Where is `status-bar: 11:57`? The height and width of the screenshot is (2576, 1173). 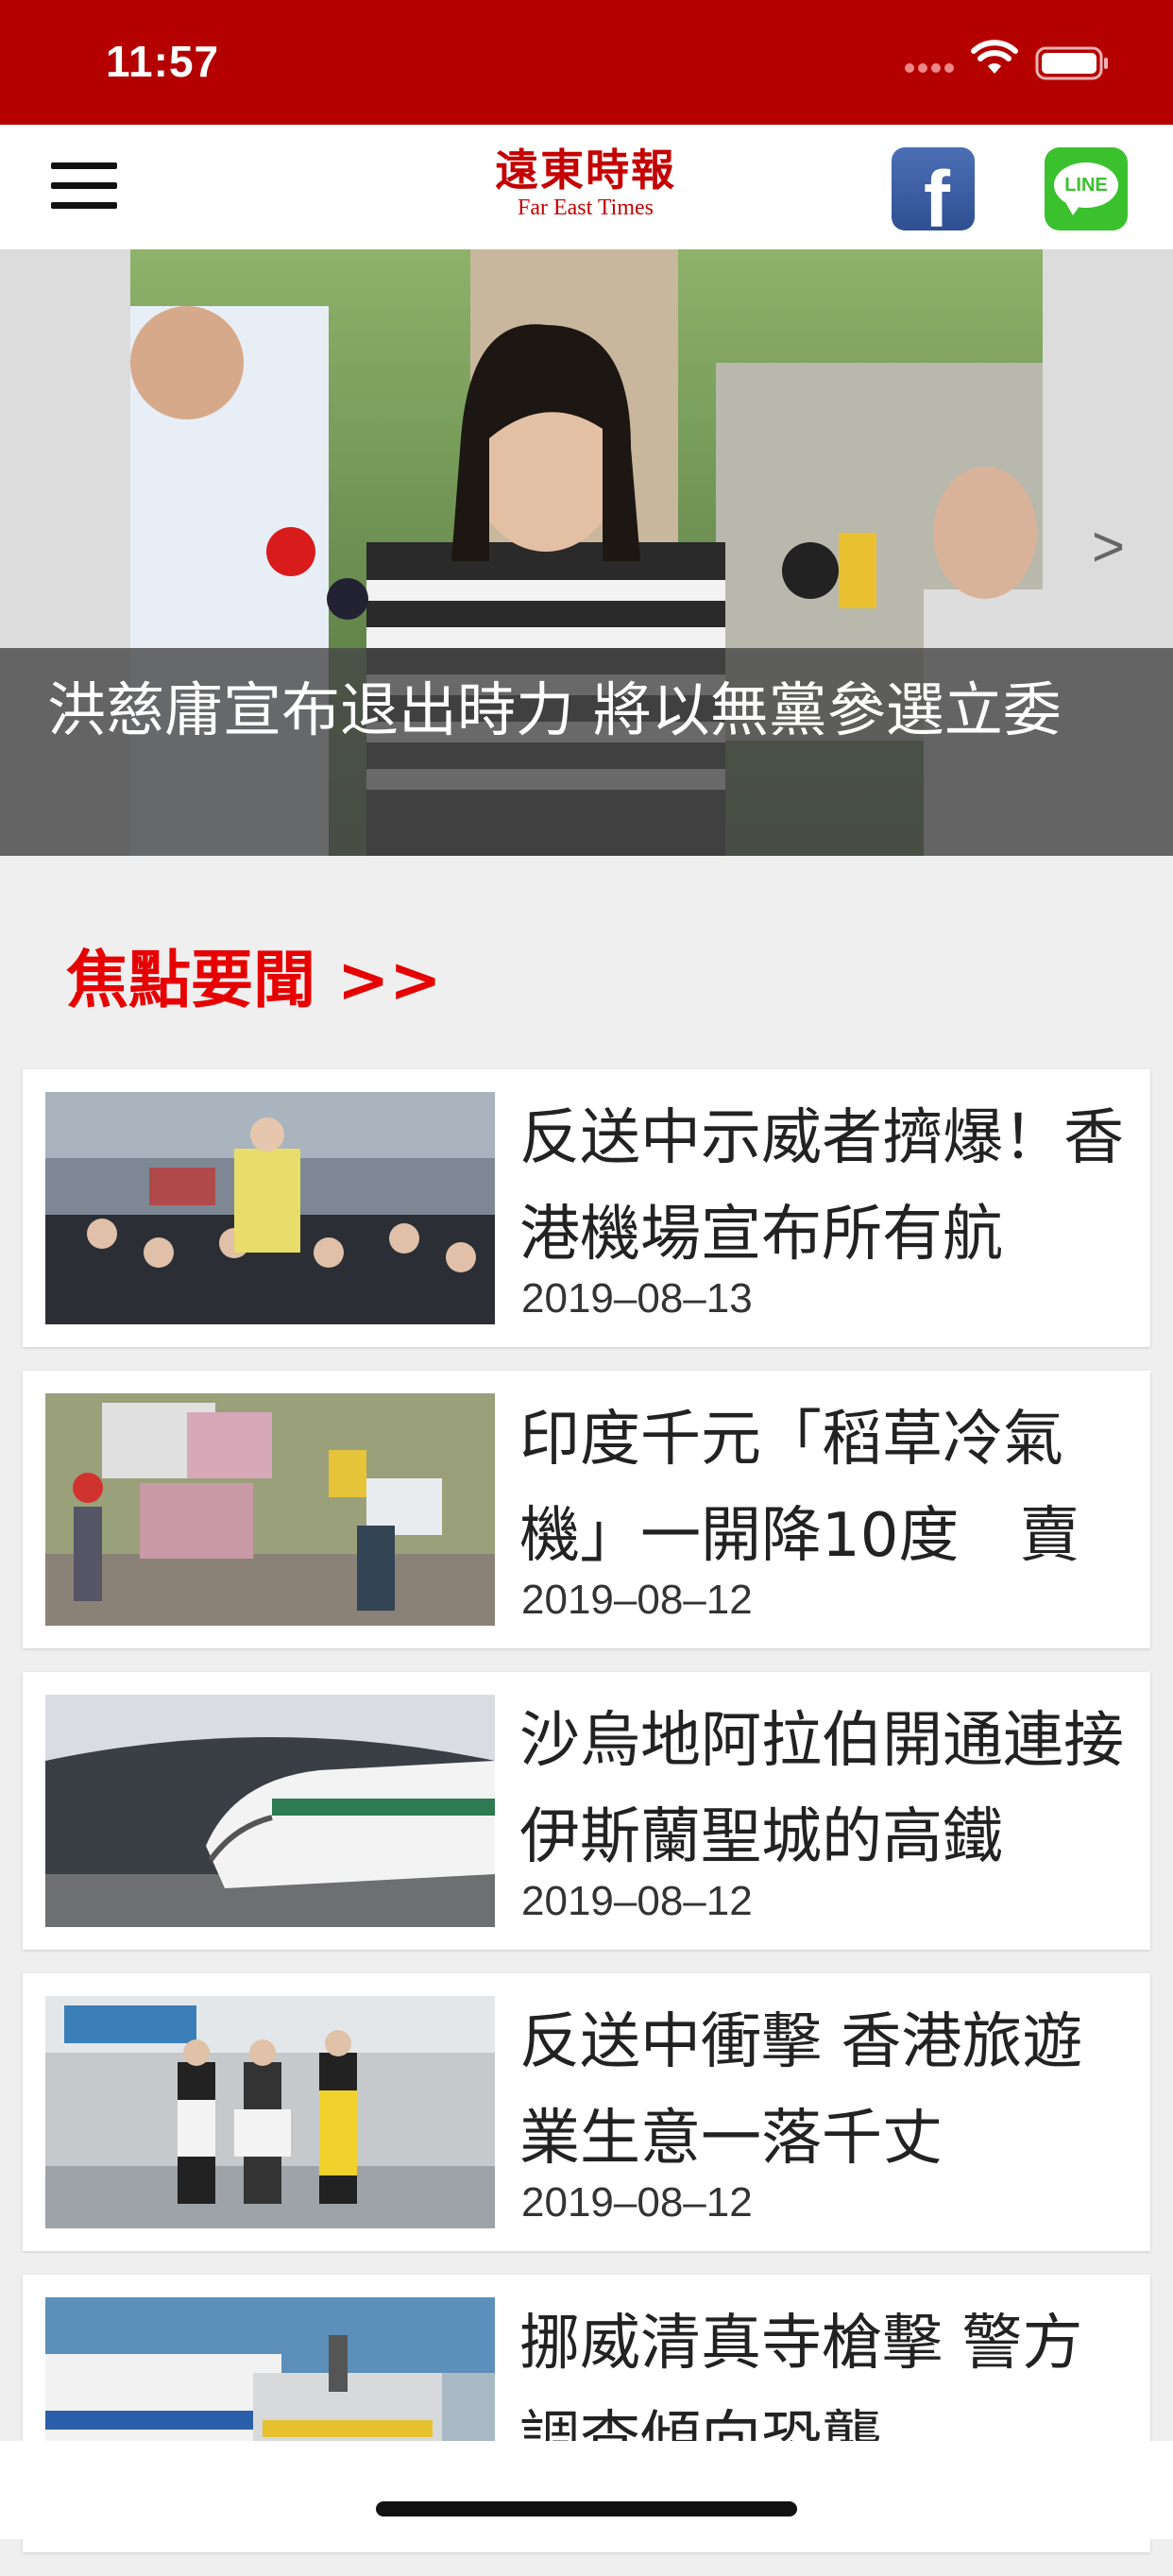
status-bar: 11:57 is located at coordinates (586, 63).